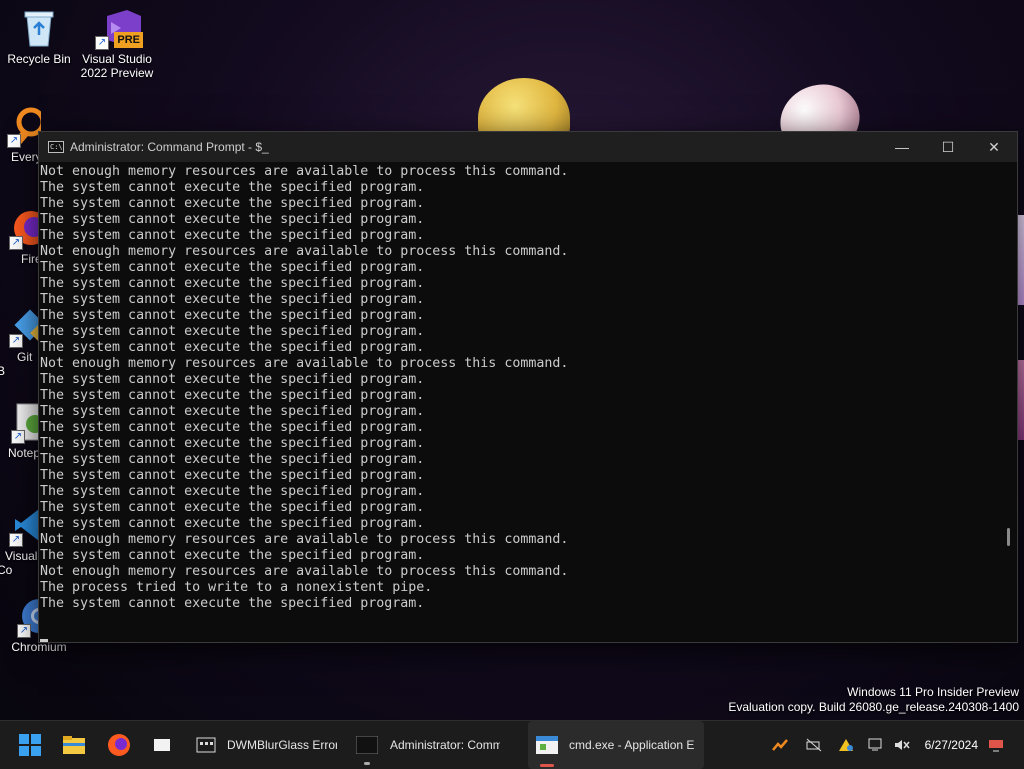  I want to click on desktop-icon-recycle-bin: Recycle Bin, so click(39, 37).